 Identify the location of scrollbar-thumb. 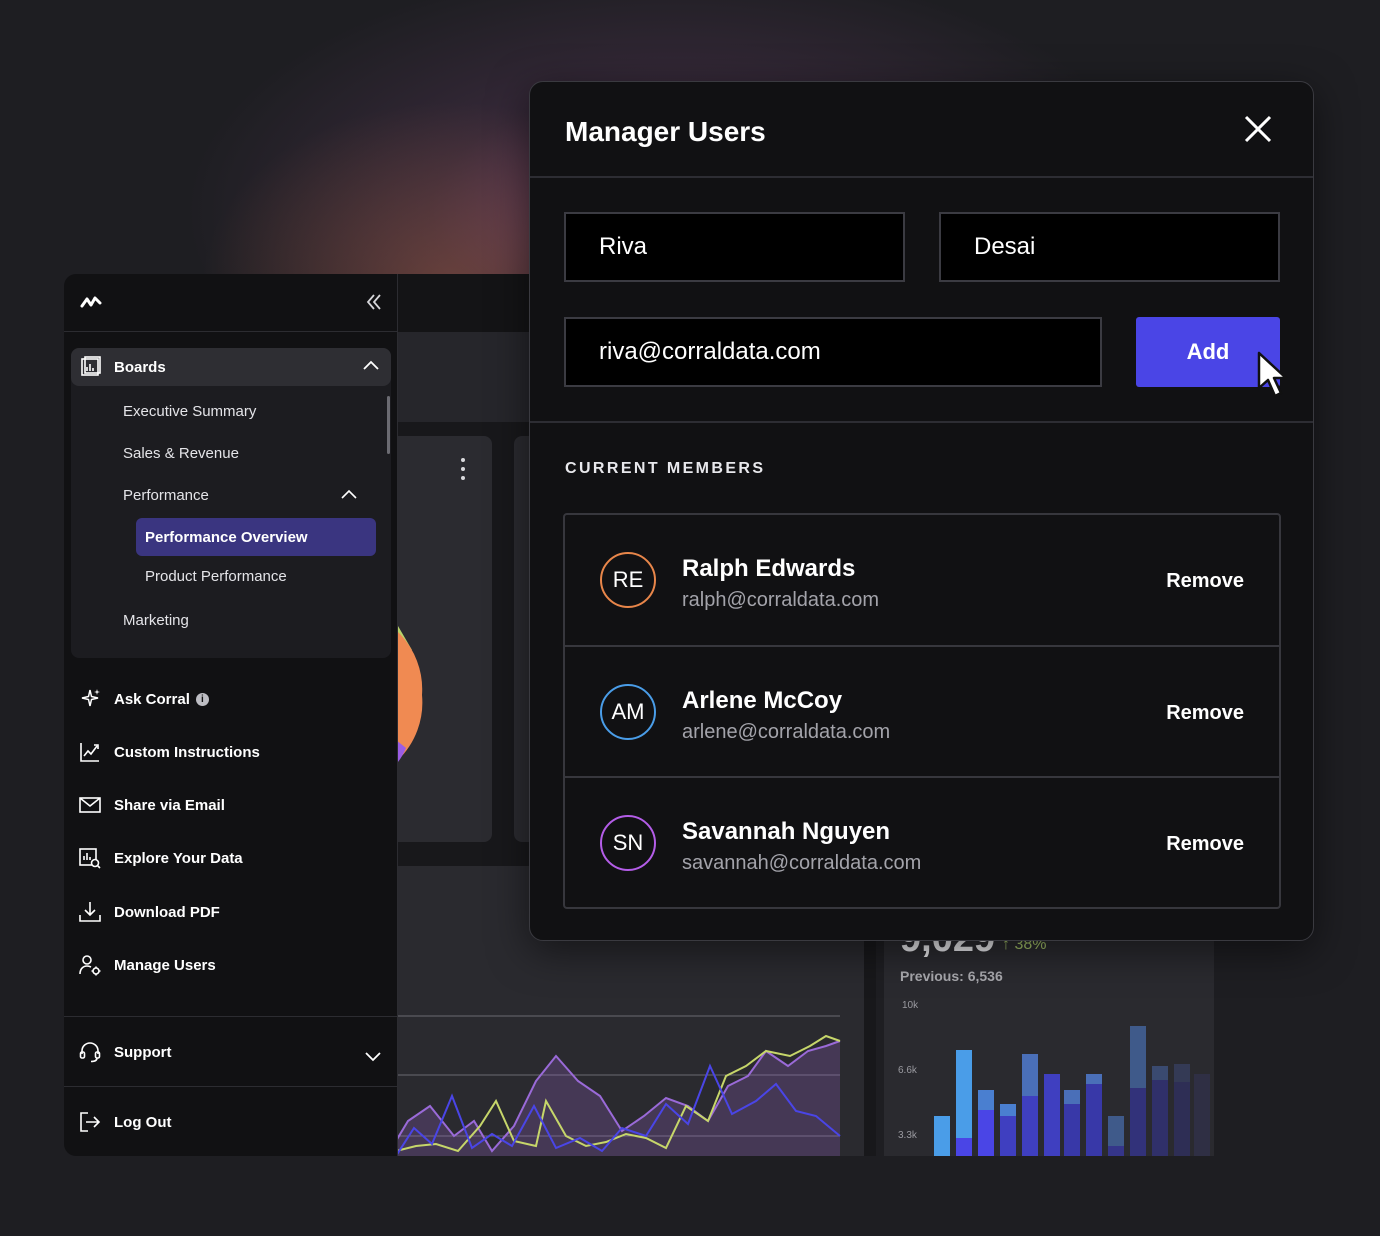
(388, 425).